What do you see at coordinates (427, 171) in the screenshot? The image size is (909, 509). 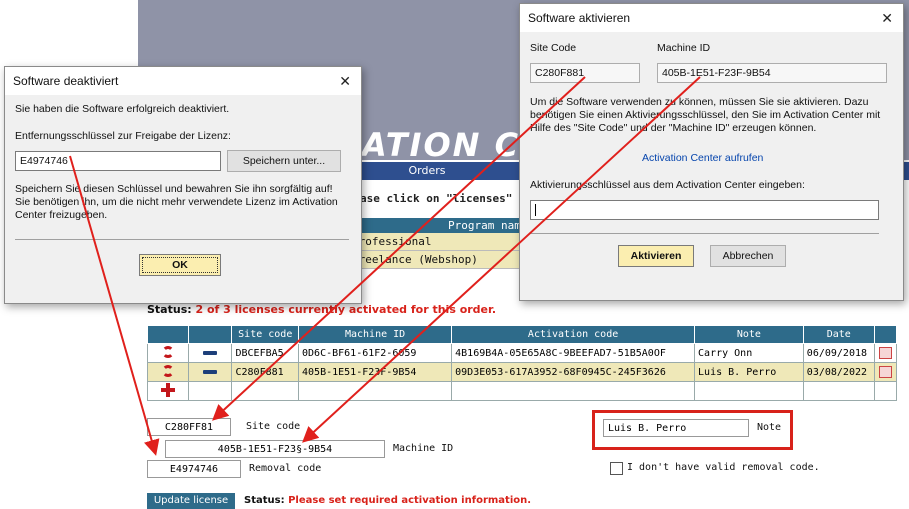 I see `tab-orders: Orders` at bounding box center [427, 171].